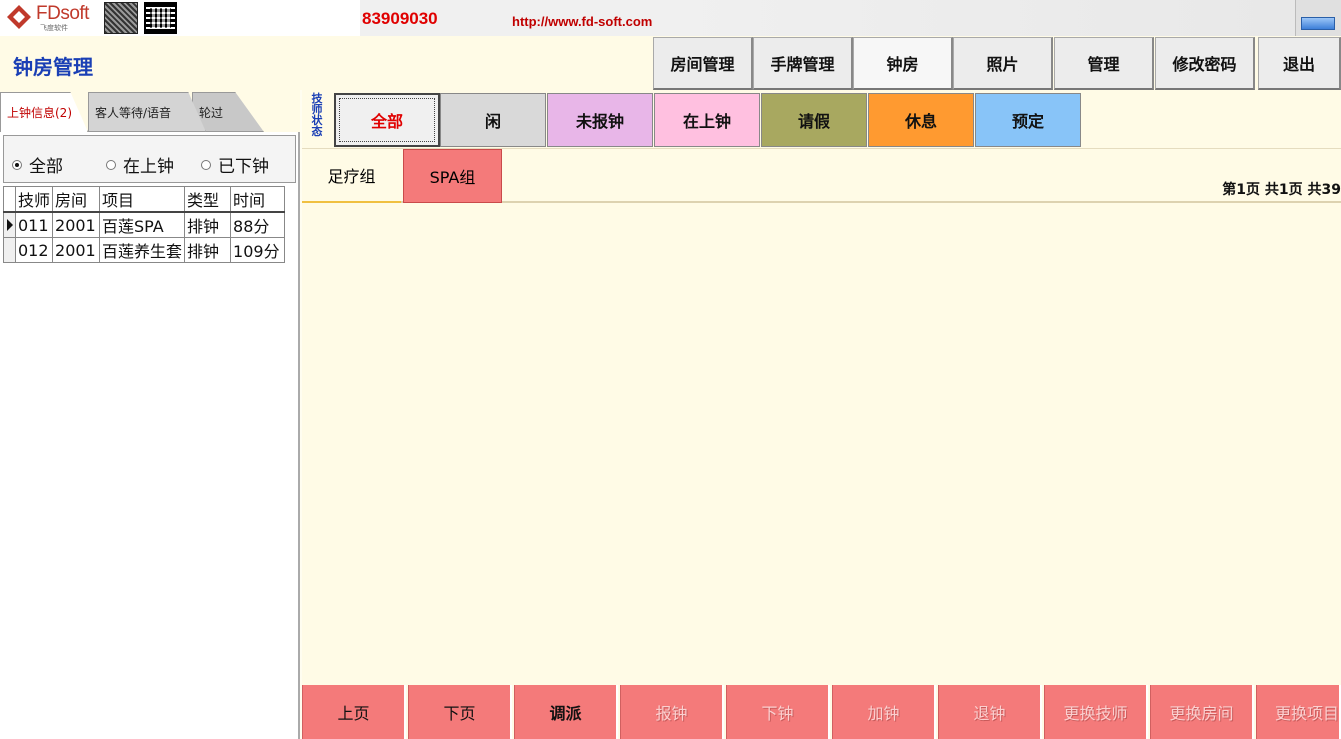  What do you see at coordinates (17, 164) in the screenshot?
I see `radio-checked-icon` at bounding box center [17, 164].